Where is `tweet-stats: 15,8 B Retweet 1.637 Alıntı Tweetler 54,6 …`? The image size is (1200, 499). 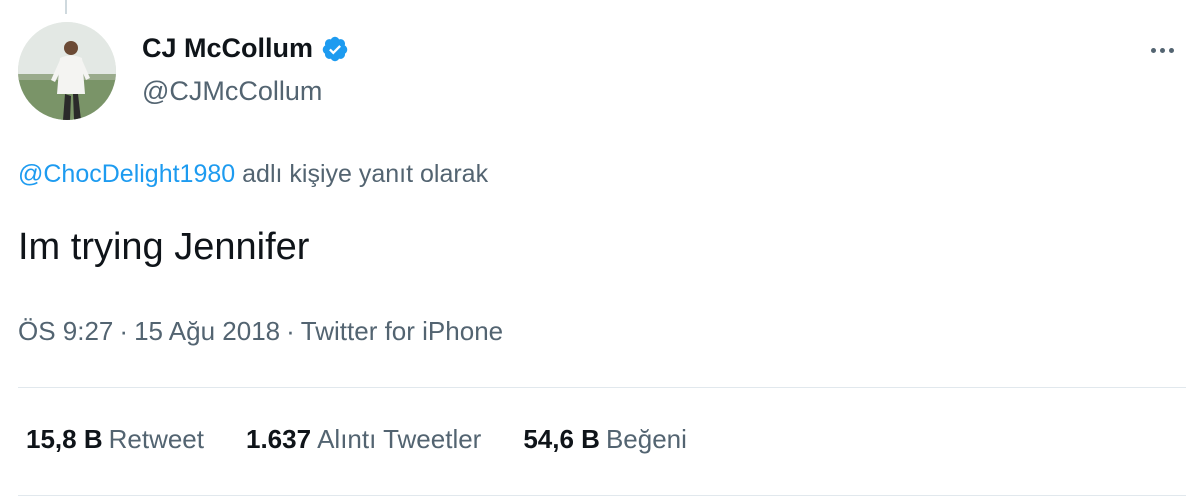 tweet-stats: 15,8 B Retweet 1.637 Alıntı Tweetler 54,6 … is located at coordinates (377, 439).